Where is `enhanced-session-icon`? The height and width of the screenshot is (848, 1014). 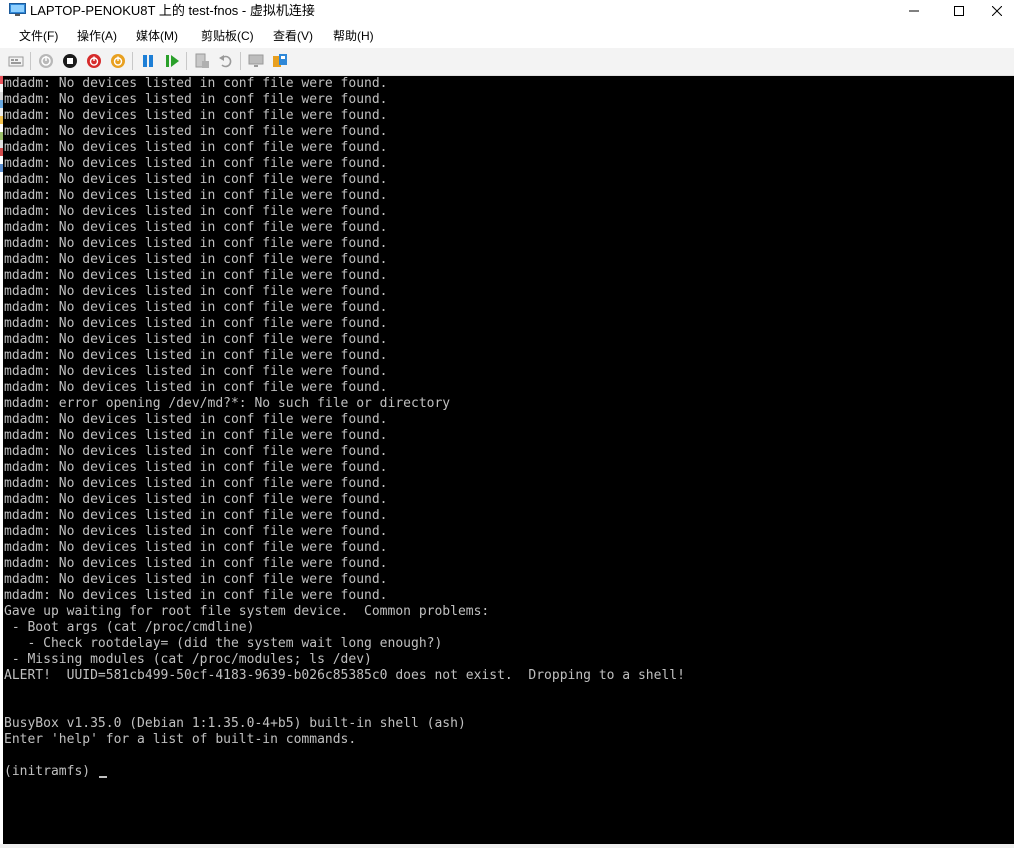 enhanced-session-icon is located at coordinates (256, 61).